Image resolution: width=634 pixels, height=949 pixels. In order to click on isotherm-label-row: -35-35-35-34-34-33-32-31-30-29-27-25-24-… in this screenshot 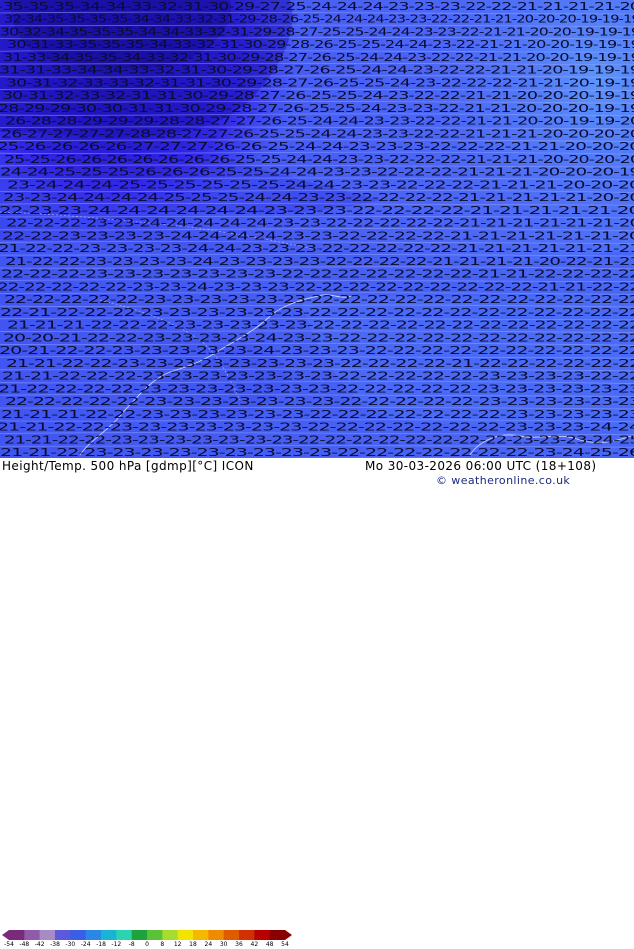, I will do `click(317, 6)`.